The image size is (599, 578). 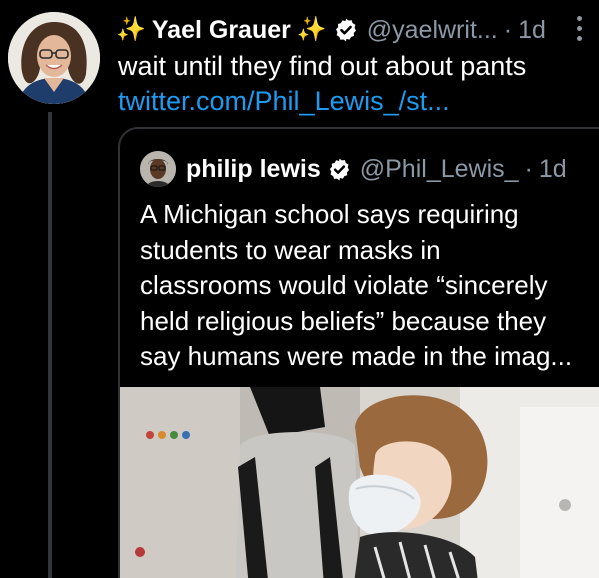 What do you see at coordinates (253, 169) in the screenshot?
I see `quoted-display-name: philip lewis` at bounding box center [253, 169].